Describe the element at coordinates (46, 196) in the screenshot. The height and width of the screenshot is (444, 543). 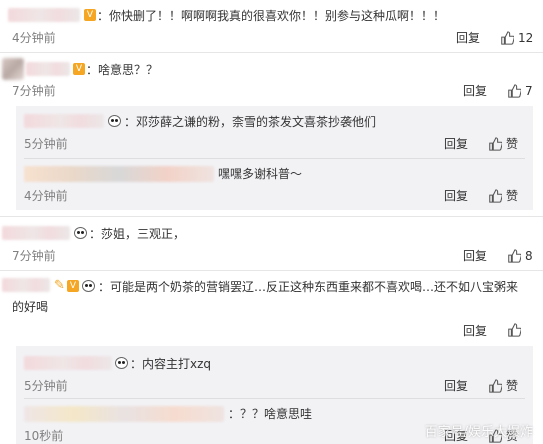
I see `reply-time: 4分钟前` at that location.